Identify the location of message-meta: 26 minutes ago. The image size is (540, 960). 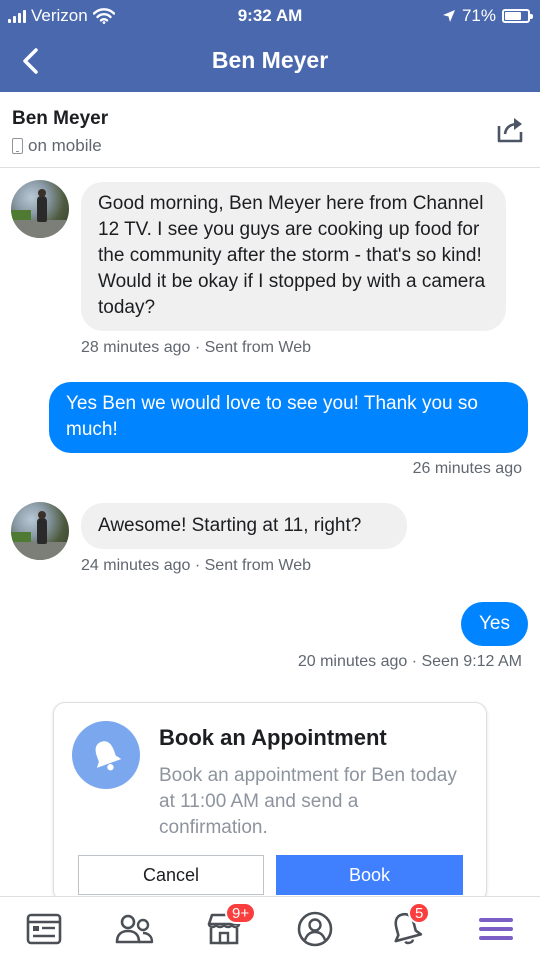
(467, 468).